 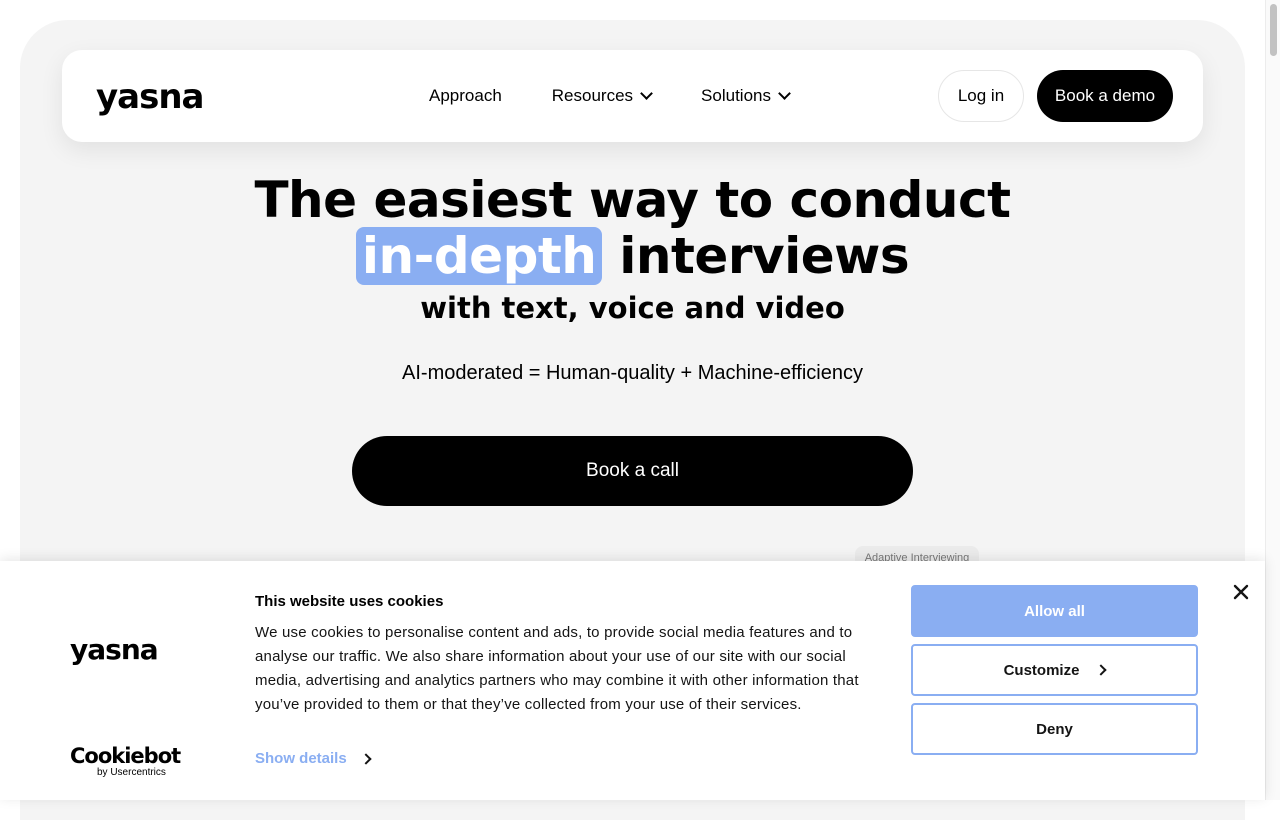 What do you see at coordinates (981, 96) in the screenshot?
I see `login-button: Log in` at bounding box center [981, 96].